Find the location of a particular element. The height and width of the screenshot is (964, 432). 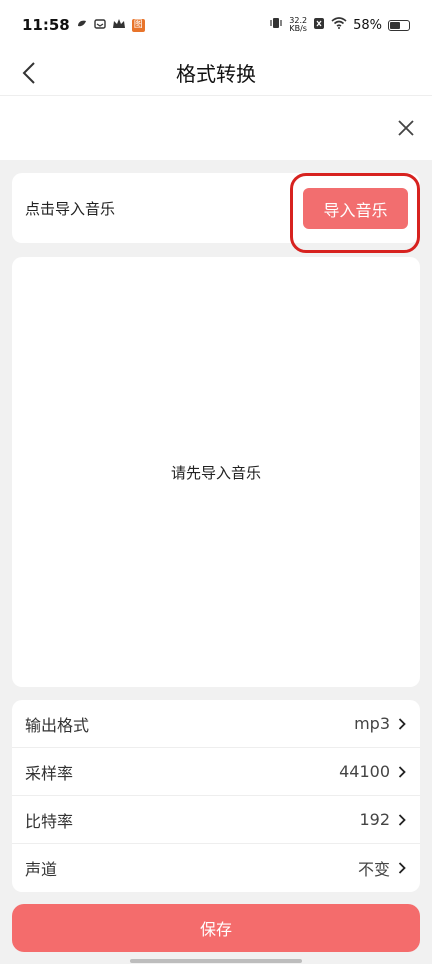

app-notification-icon is located at coordinates (82, 25).